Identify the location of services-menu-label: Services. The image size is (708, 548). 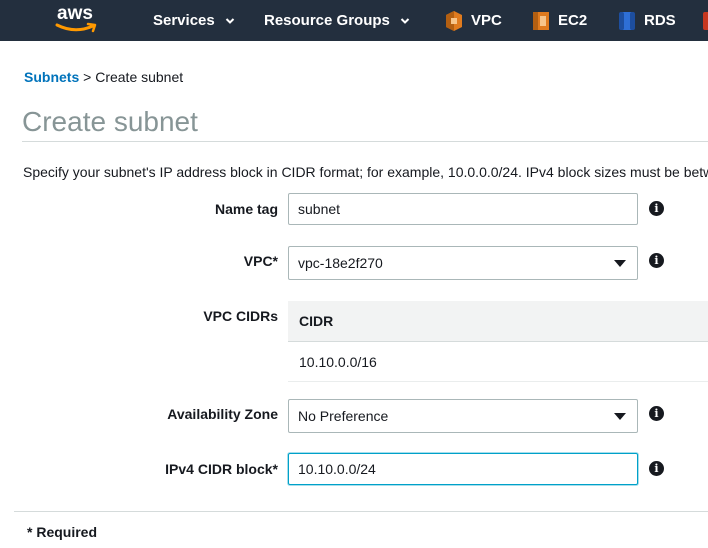
(184, 20).